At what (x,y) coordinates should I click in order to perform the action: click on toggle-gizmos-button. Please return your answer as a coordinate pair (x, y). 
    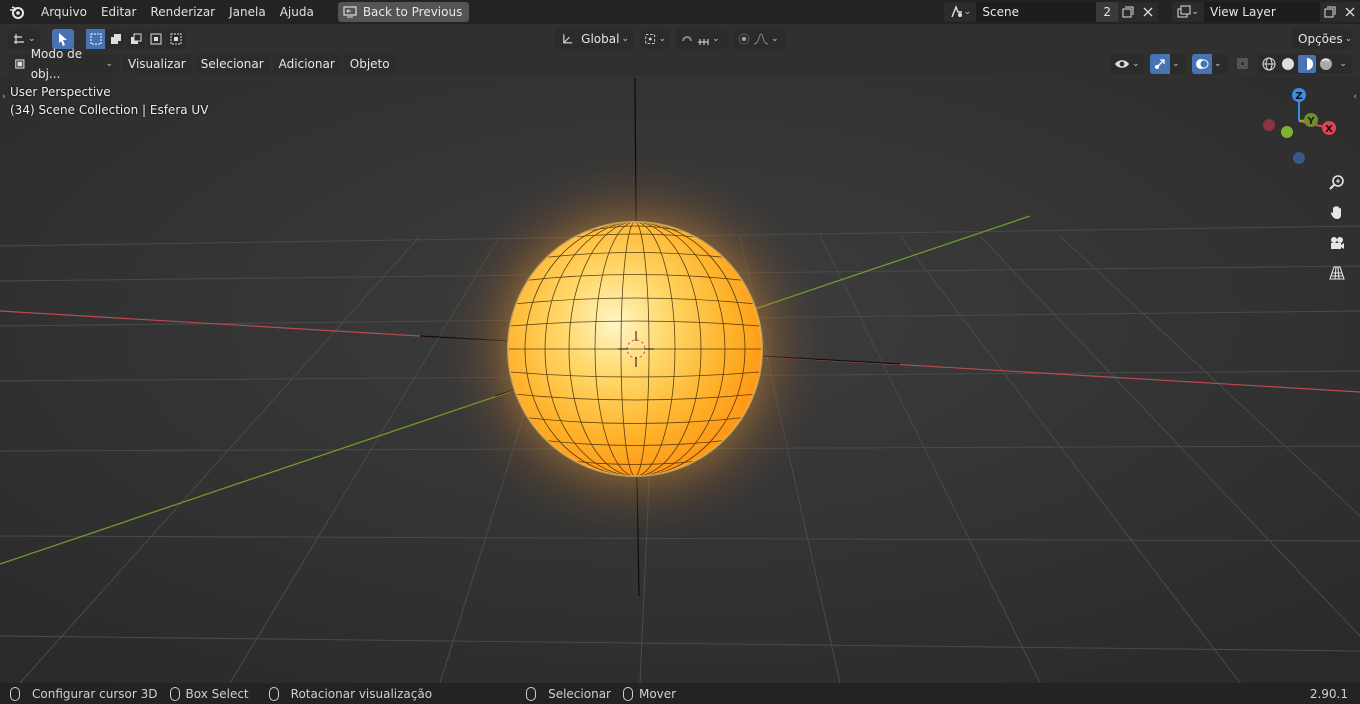
    Looking at the image, I should click on (1160, 64).